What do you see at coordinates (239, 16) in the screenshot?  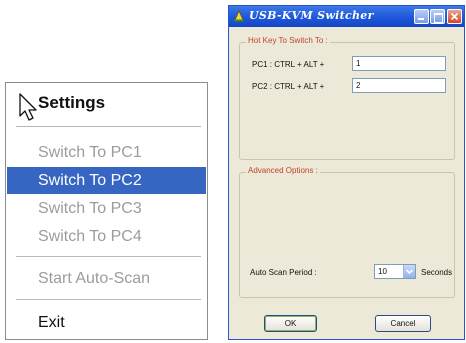 I see `app-icon` at bounding box center [239, 16].